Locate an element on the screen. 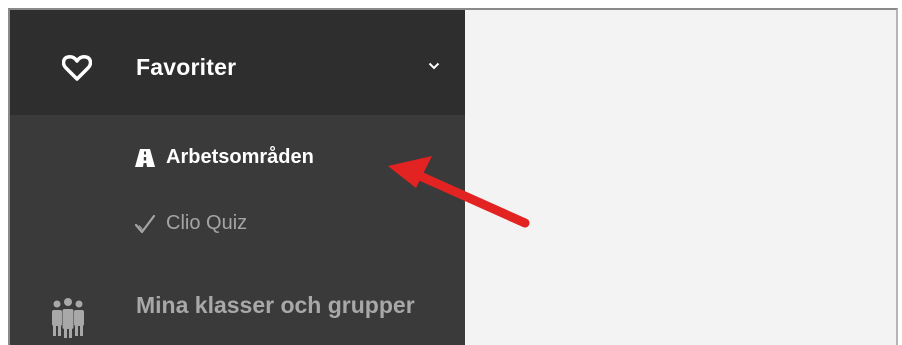 The image size is (902, 345). sidebar-item-clio-quiz: Clio Quiz is located at coordinates (190, 223).